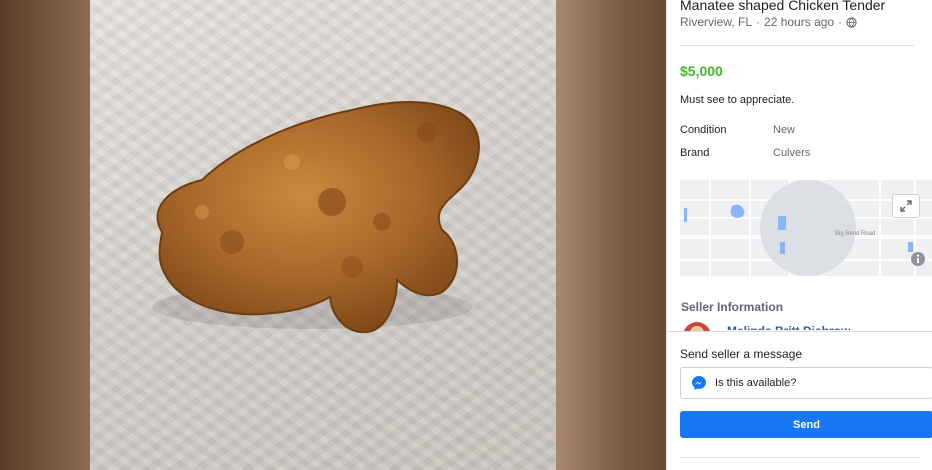 This screenshot has height=470, width=932. What do you see at coordinates (784, 130) in the screenshot?
I see `detail-value-condition: New` at bounding box center [784, 130].